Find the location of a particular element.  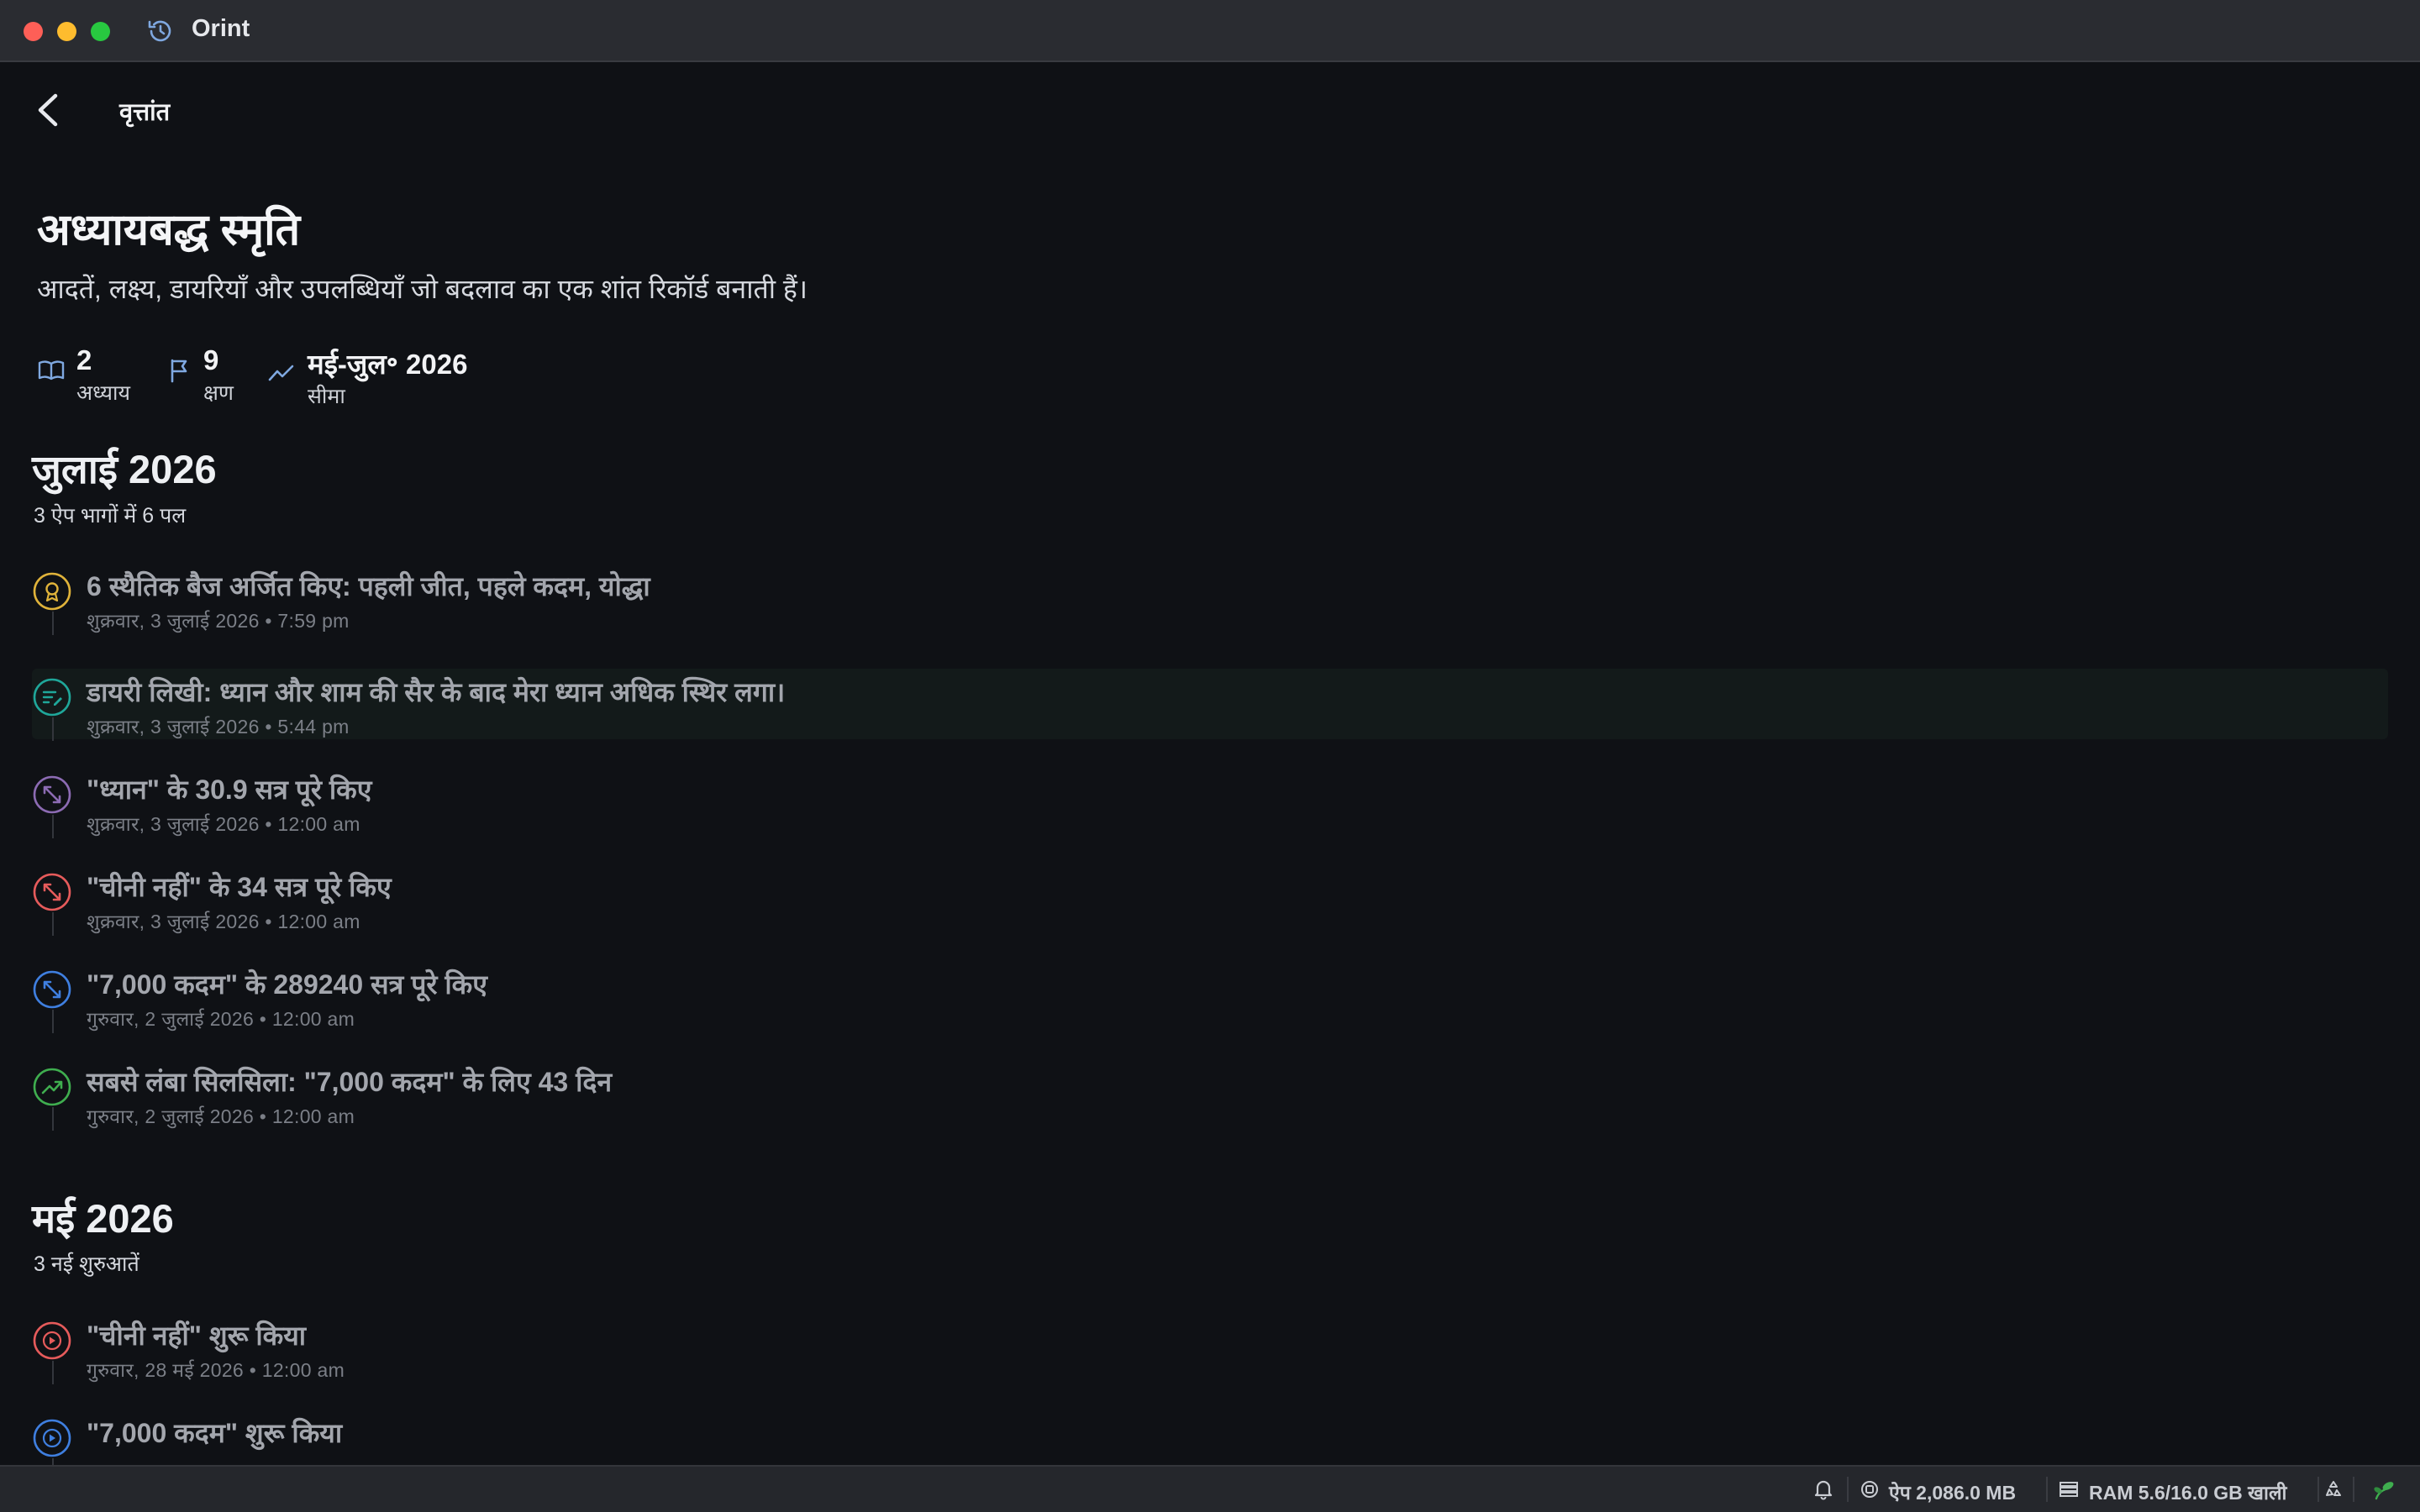

item-date: गुरुवार, 28 मई 2026 • 12:00 am is located at coordinates (216, 1370).